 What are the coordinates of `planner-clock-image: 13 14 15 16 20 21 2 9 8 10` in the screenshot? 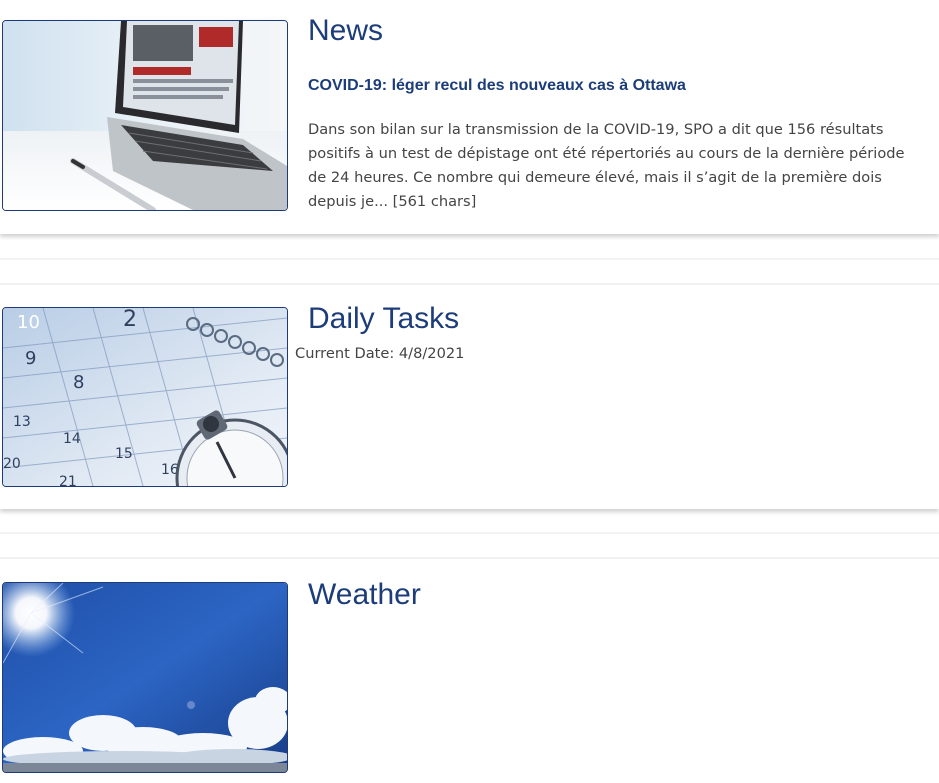 It's located at (145, 397).